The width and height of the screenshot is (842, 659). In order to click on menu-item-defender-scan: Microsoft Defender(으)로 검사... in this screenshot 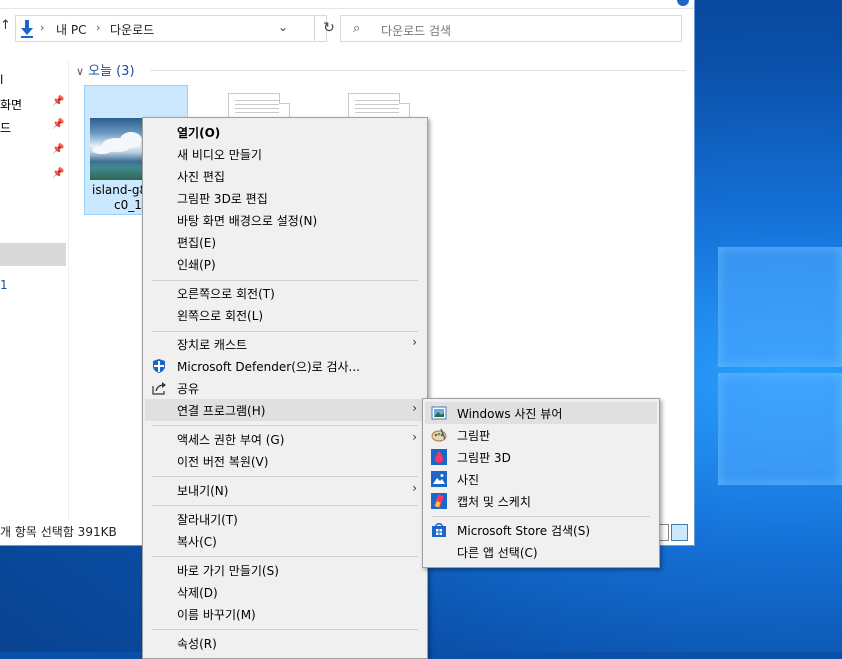, I will do `click(285, 366)`.